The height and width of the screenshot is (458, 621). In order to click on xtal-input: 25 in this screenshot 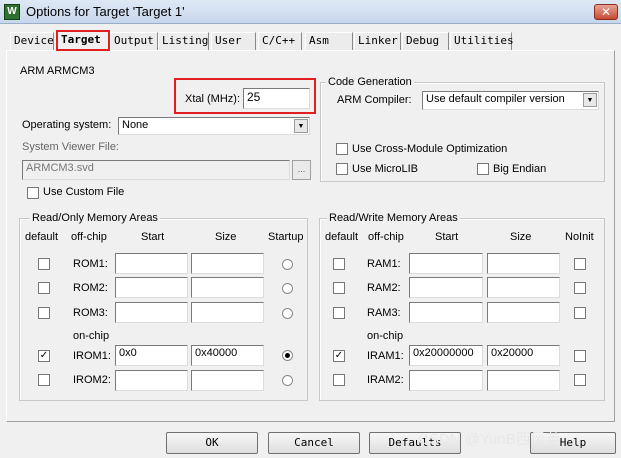, I will do `click(276, 98)`.